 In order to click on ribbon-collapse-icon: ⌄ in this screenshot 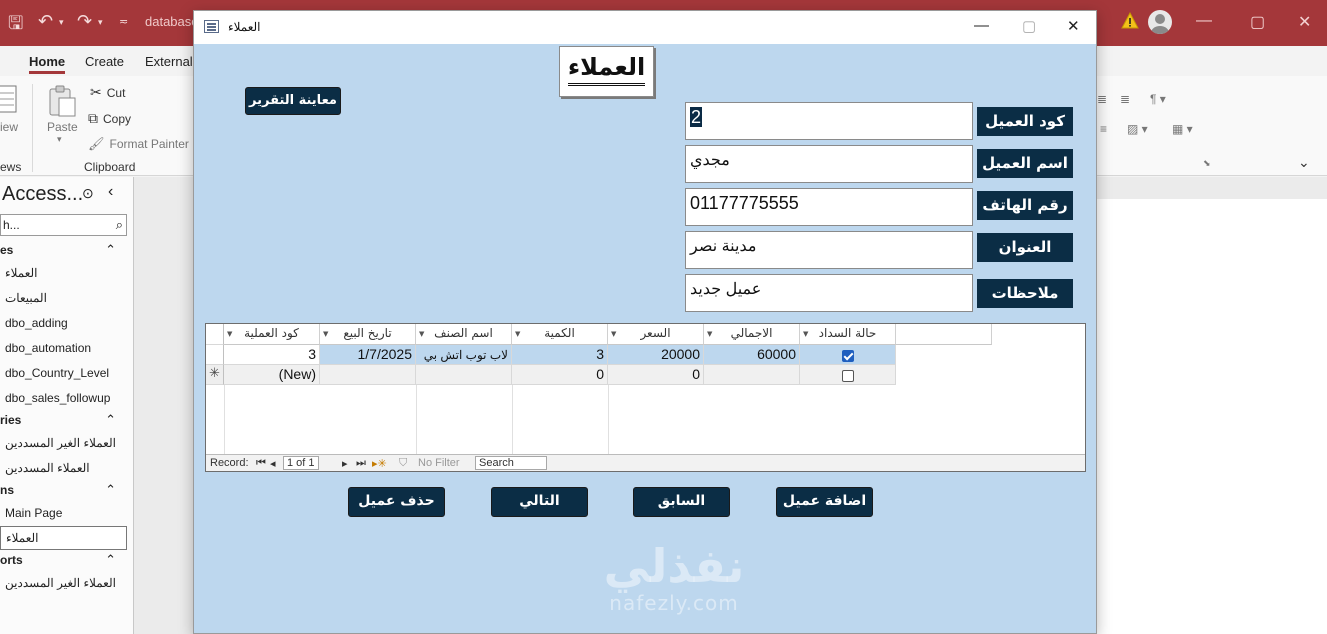, I will do `click(1304, 162)`.